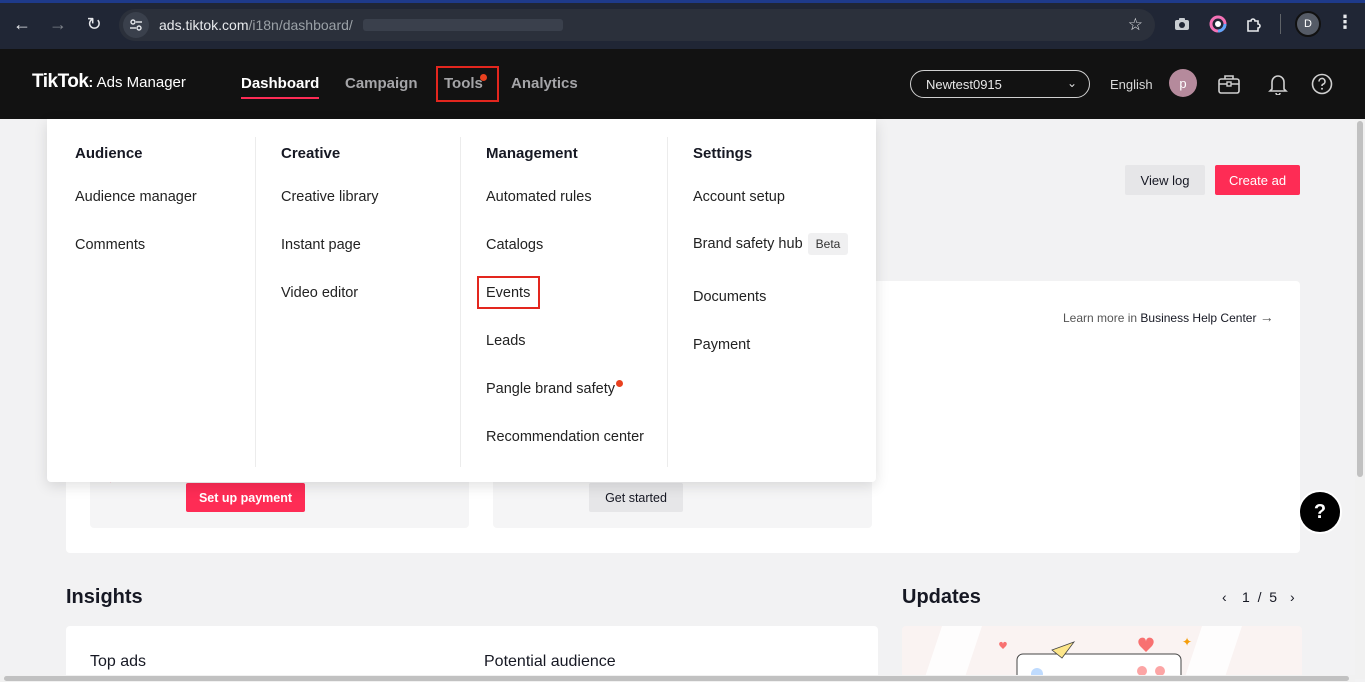 This screenshot has height=682, width=1365. What do you see at coordinates (721, 345) in the screenshot?
I see `menu-item-payment: Payment` at bounding box center [721, 345].